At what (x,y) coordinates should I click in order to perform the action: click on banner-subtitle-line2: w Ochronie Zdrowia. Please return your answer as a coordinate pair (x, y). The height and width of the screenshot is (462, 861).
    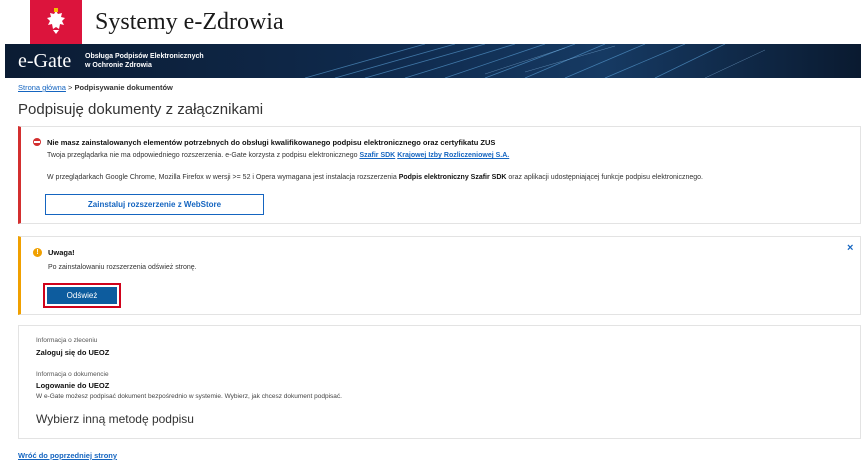
    Looking at the image, I should click on (118, 65).